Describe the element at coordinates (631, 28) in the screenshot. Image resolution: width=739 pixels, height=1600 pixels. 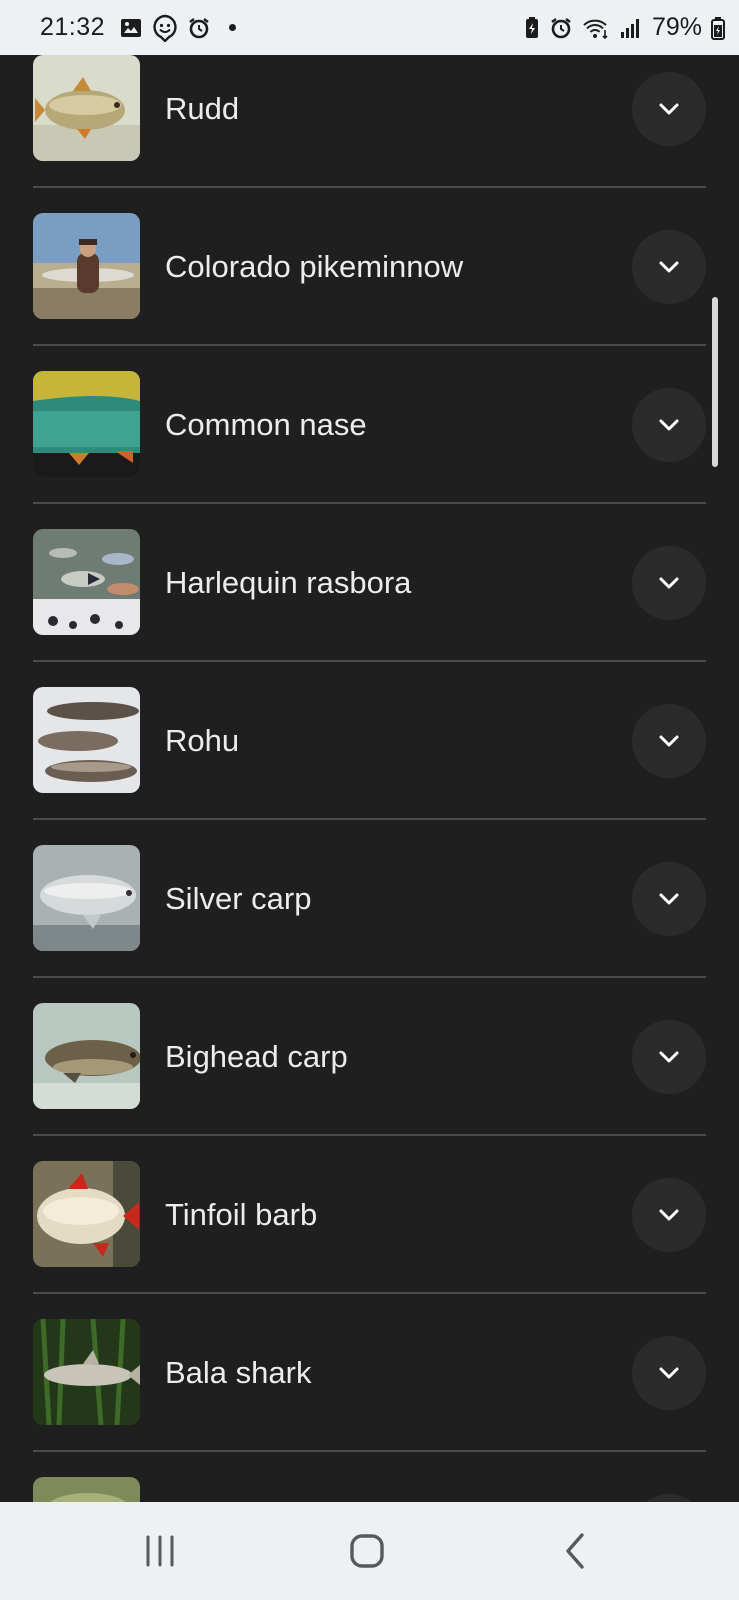
I see `signal-icon` at that location.